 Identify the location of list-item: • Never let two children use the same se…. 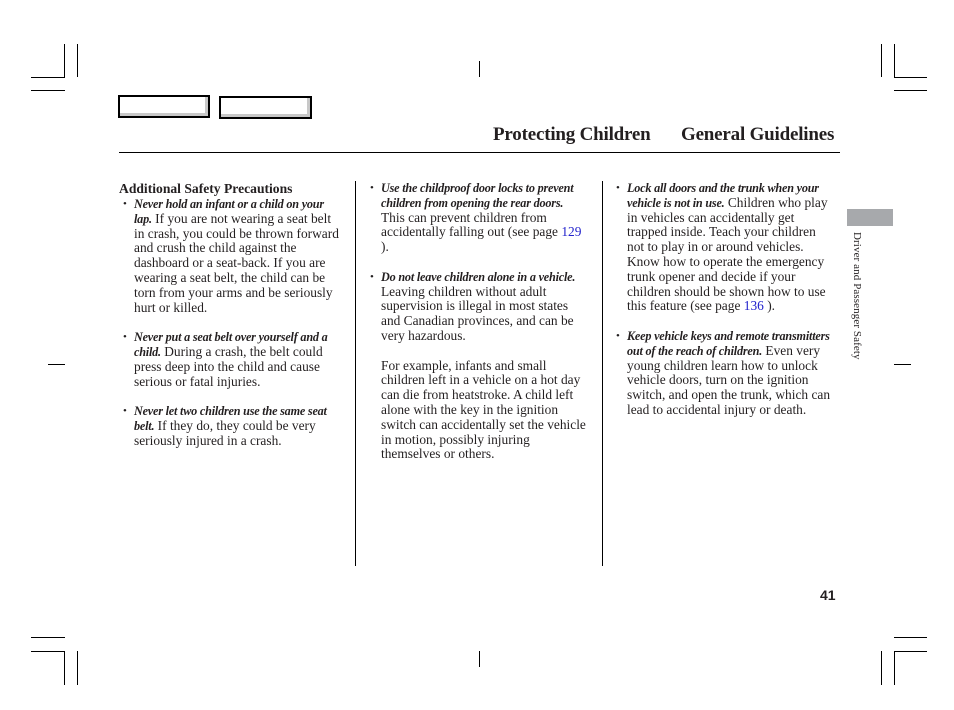
(230, 426).